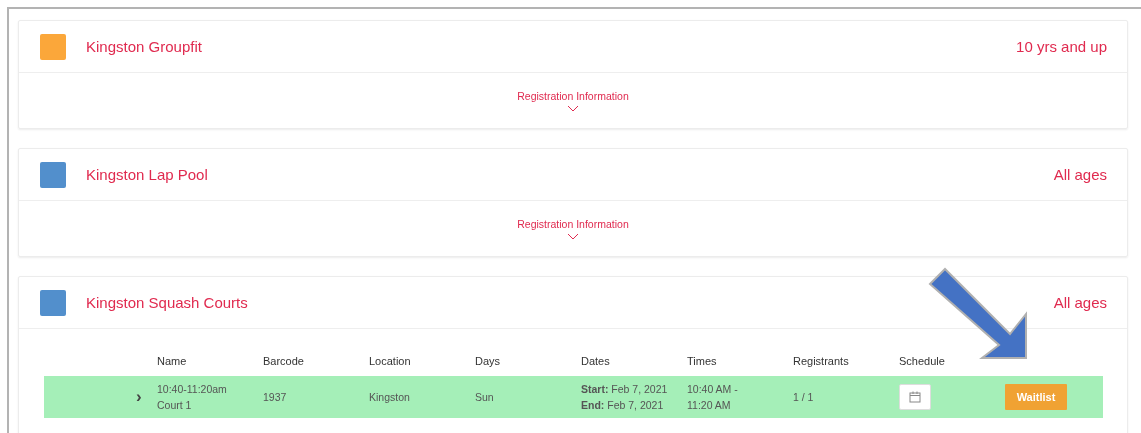 This screenshot has height=433, width=1141. Describe the element at coordinates (284, 362) in the screenshot. I see `column-header: Barcode` at that location.